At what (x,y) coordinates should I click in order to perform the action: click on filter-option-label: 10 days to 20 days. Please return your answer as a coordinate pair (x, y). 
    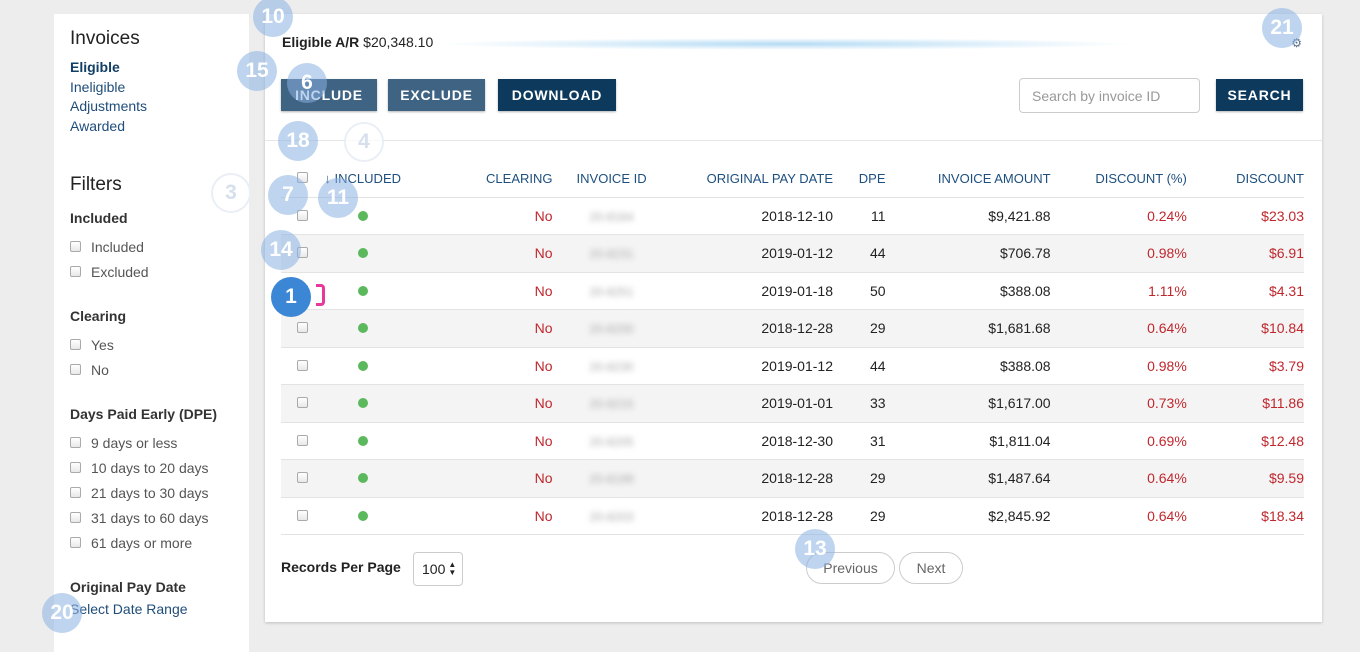
    Looking at the image, I should click on (150, 467).